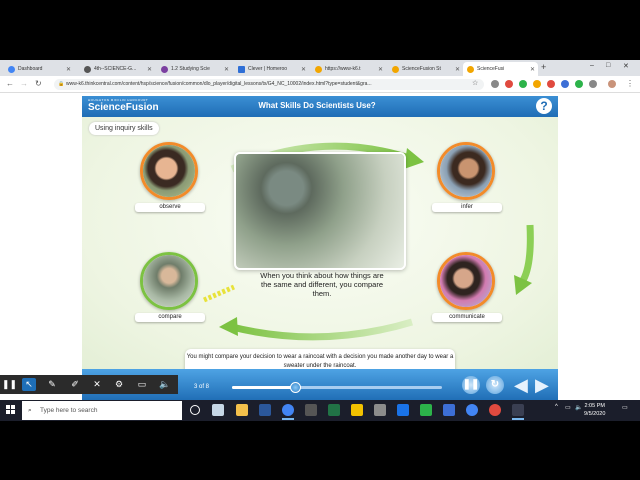 The image size is (640, 480). Describe the element at coordinates (288, 412) in the screenshot. I see `chrome-icon` at that location.